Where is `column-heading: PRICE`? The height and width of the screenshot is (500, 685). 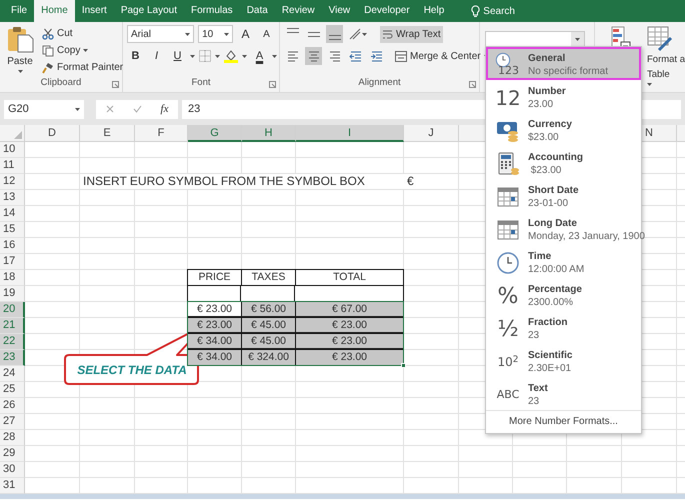 column-heading: PRICE is located at coordinates (214, 277).